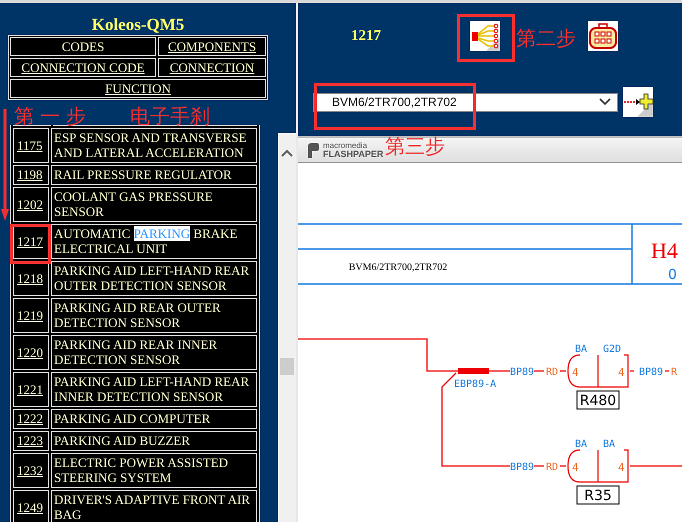 The height and width of the screenshot is (522, 682). What do you see at coordinates (287, 153) in the screenshot?
I see `scroll-up-icon` at bounding box center [287, 153].